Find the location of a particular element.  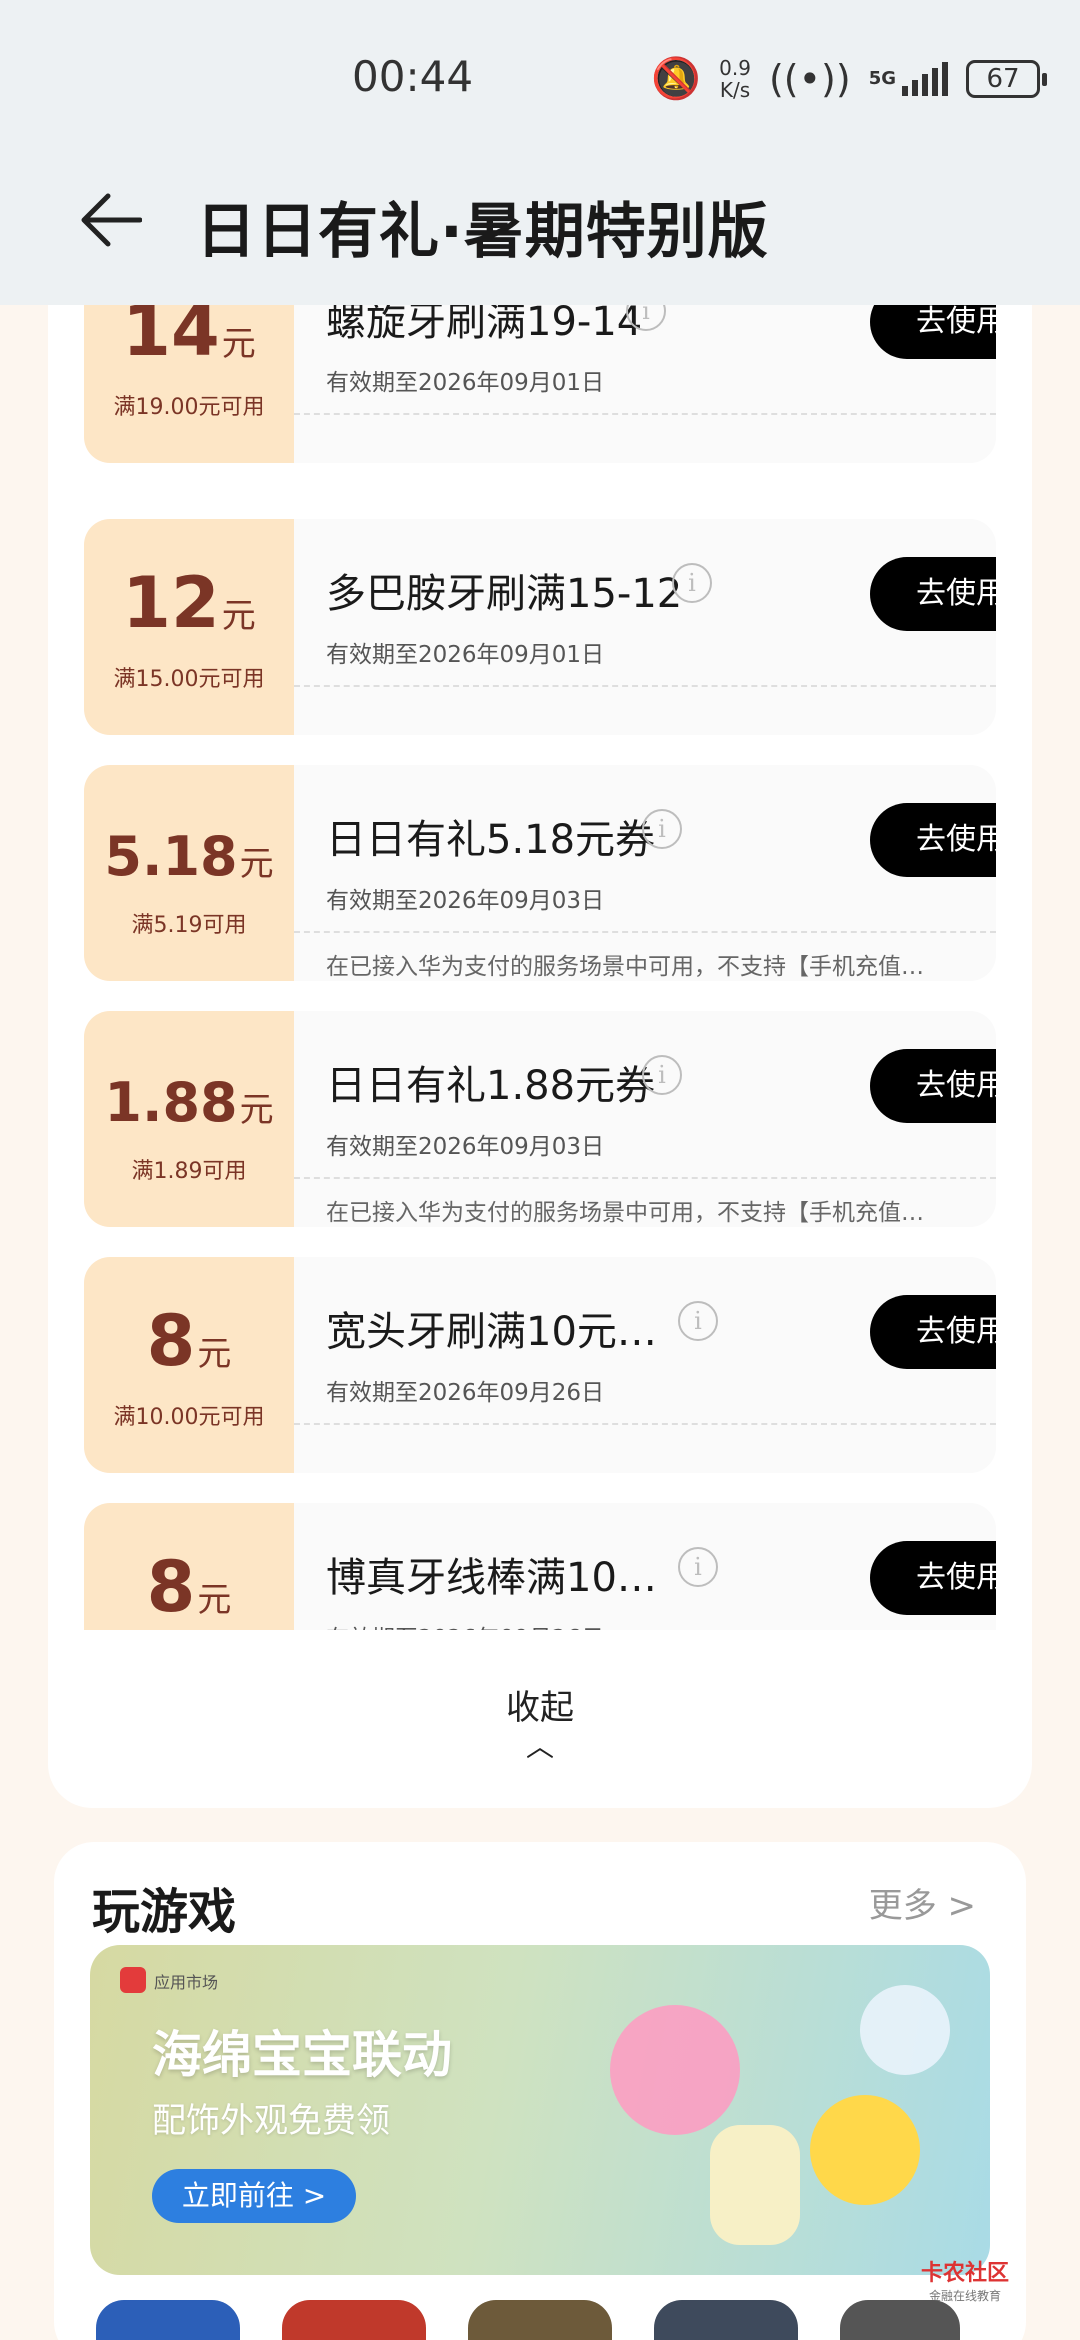

battery-icon: 67 is located at coordinates (1006, 78).